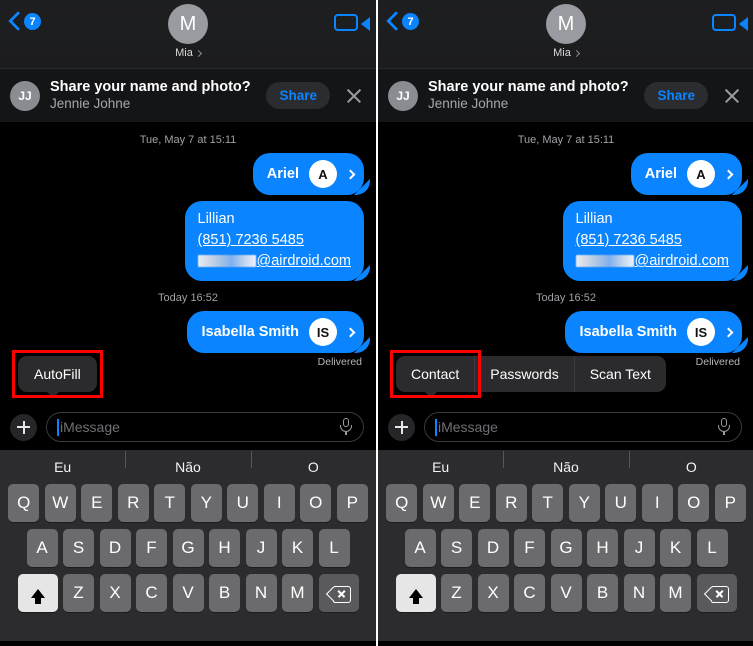 The image size is (753, 646). Describe the element at coordinates (436, 374) in the screenshot. I see `menu-item-contact: Contact` at that location.